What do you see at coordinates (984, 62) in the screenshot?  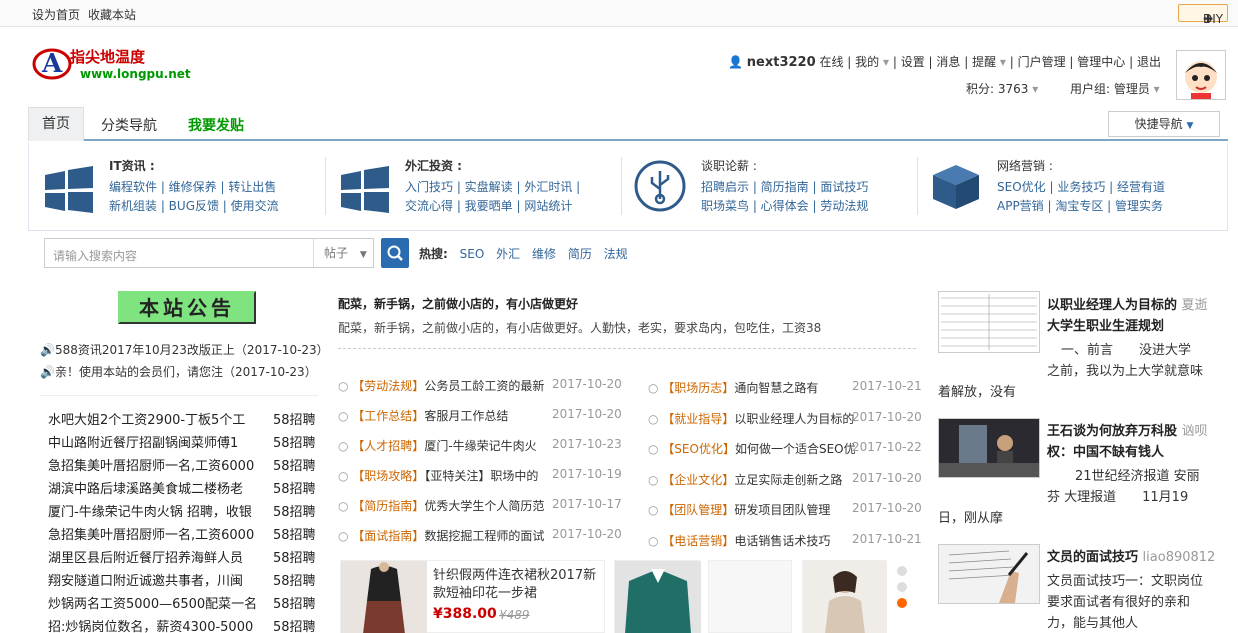 I see `remind-menu: 提醒` at bounding box center [984, 62].